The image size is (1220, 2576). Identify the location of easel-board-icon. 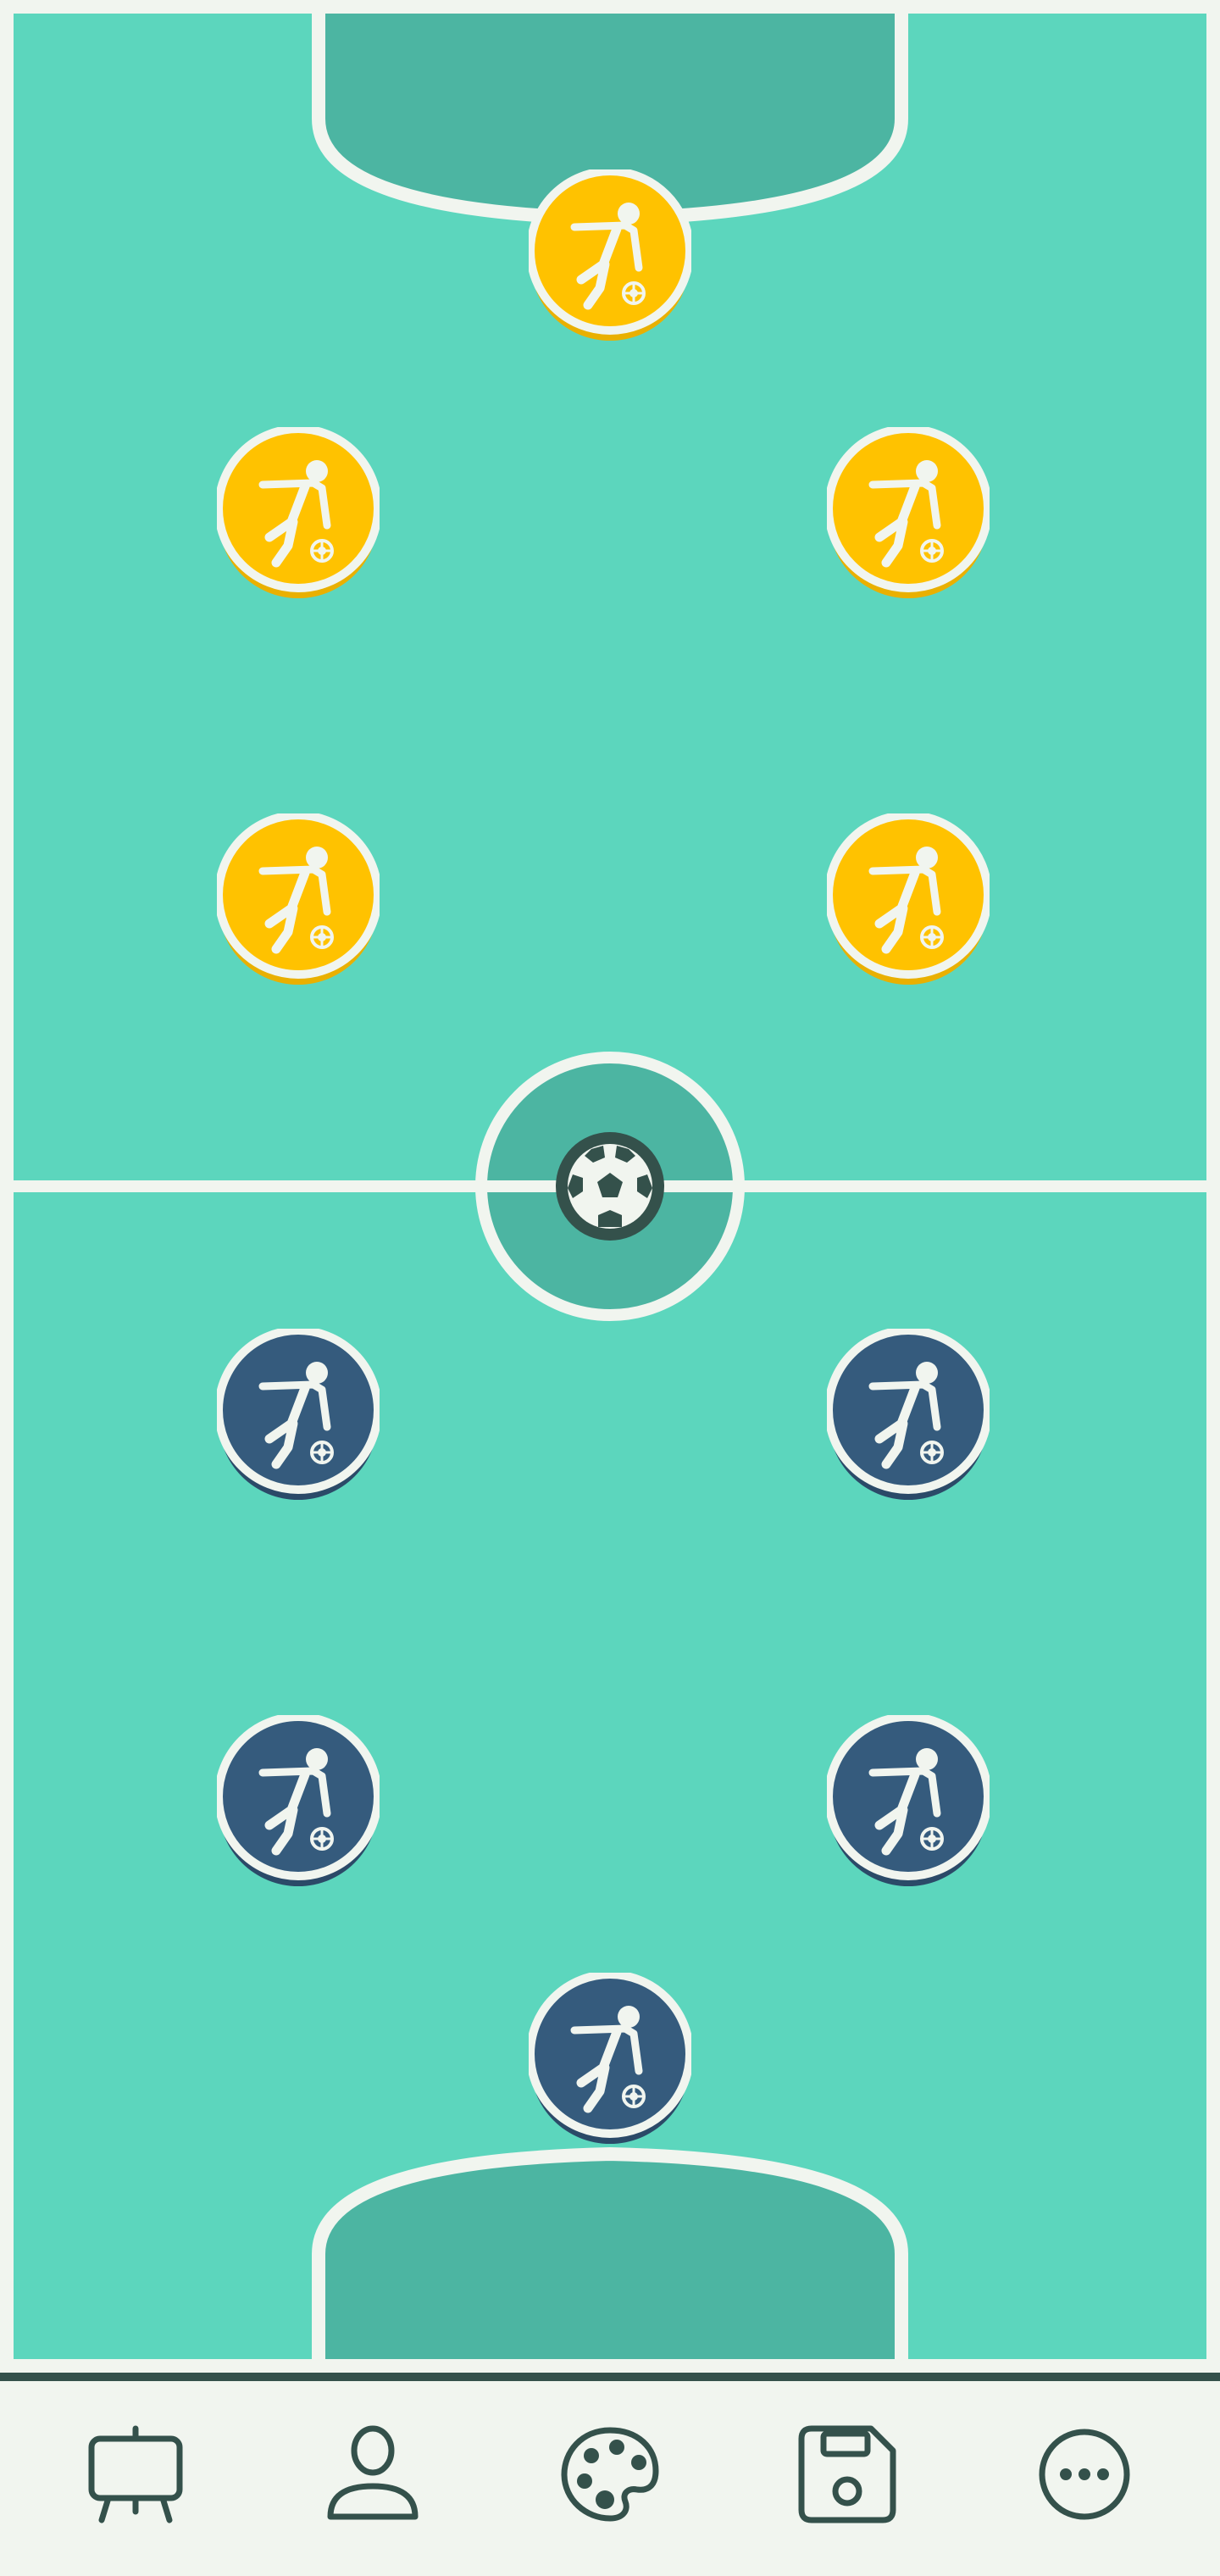
(135, 2474).